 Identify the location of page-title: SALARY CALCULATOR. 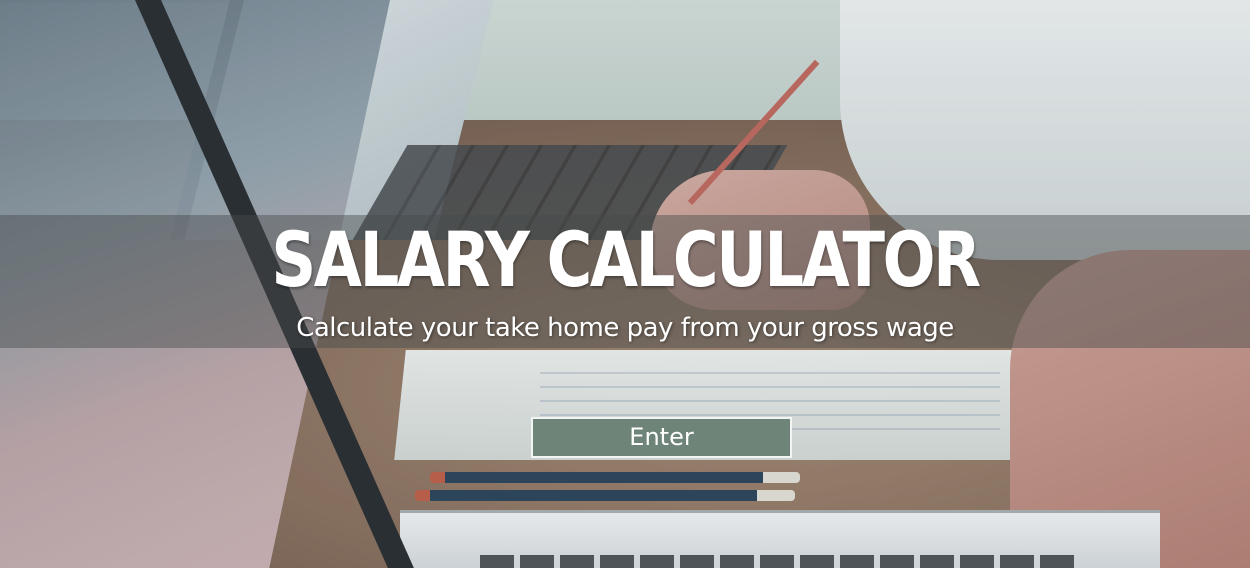
(626, 259).